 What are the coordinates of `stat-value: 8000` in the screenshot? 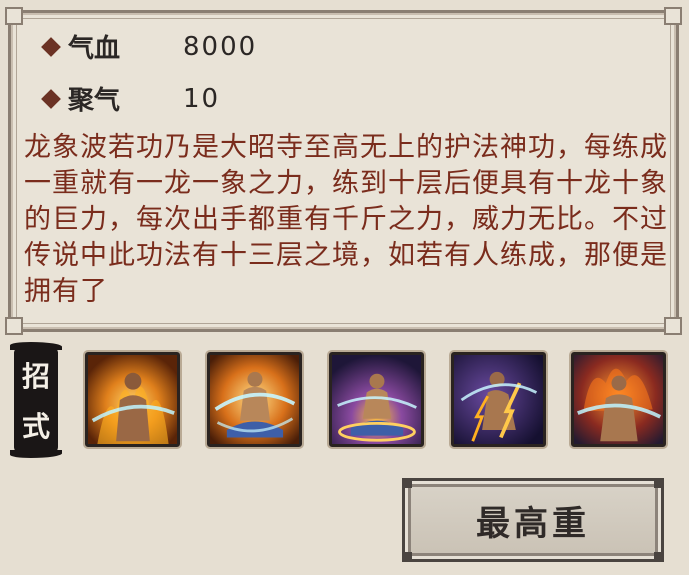 It's located at (220, 46).